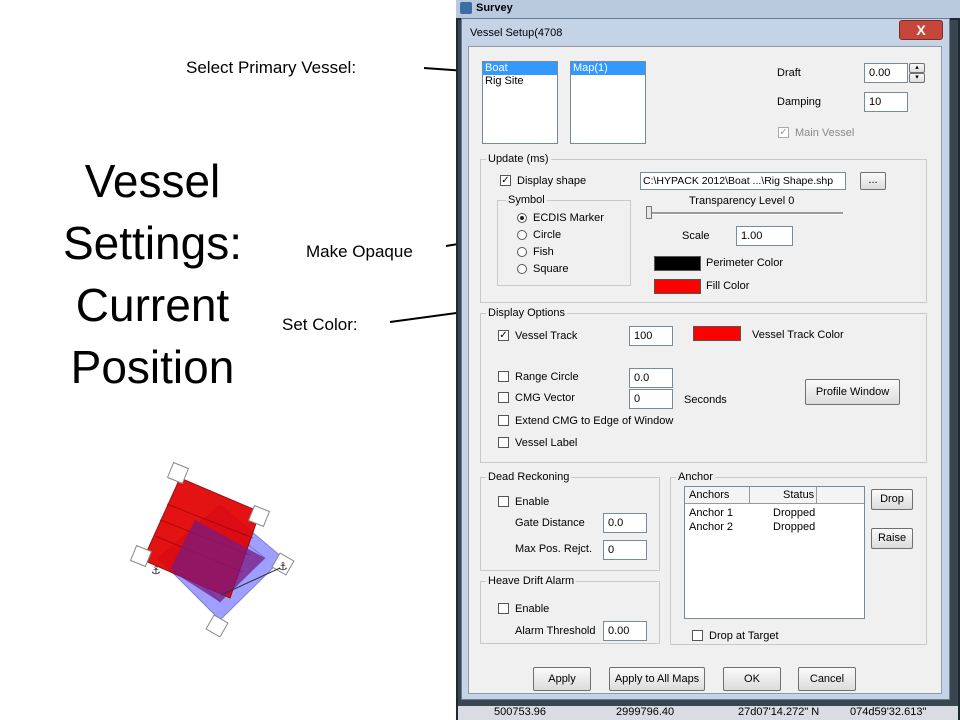  I want to click on anchor-name: Anchor 1, so click(711, 513).